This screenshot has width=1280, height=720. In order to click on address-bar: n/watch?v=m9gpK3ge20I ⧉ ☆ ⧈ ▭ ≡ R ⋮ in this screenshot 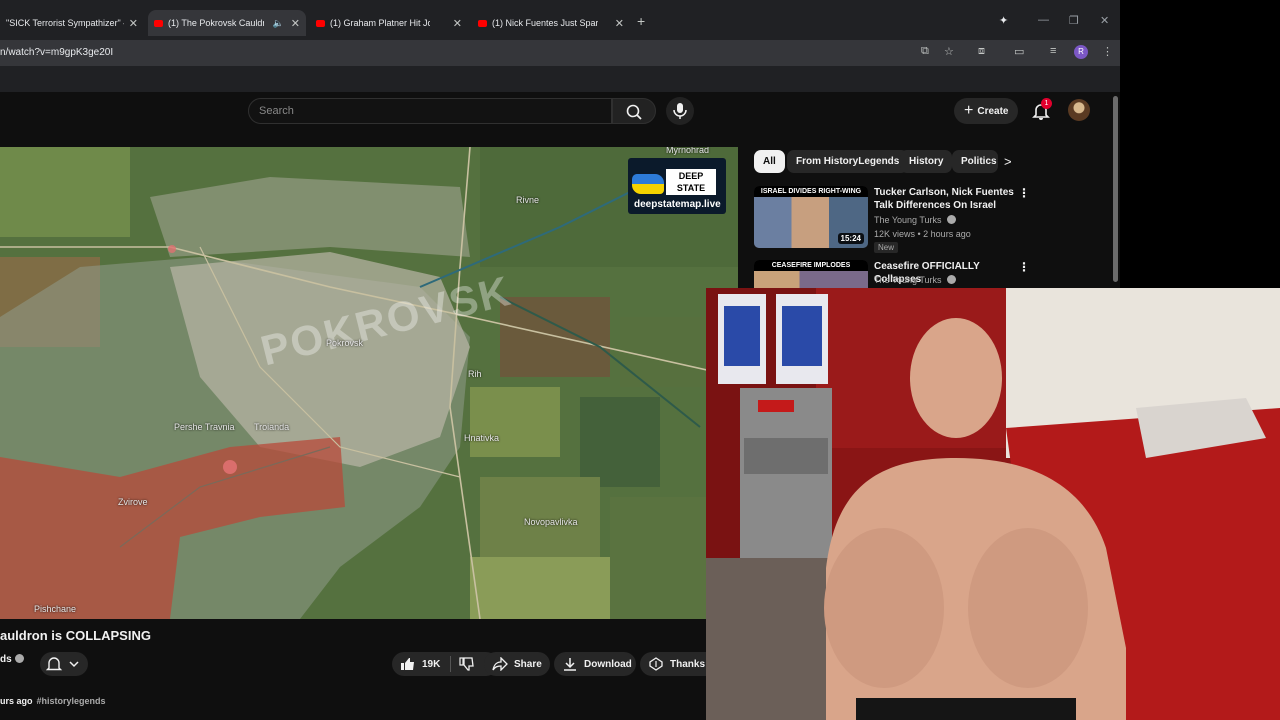, I will do `click(560, 53)`.